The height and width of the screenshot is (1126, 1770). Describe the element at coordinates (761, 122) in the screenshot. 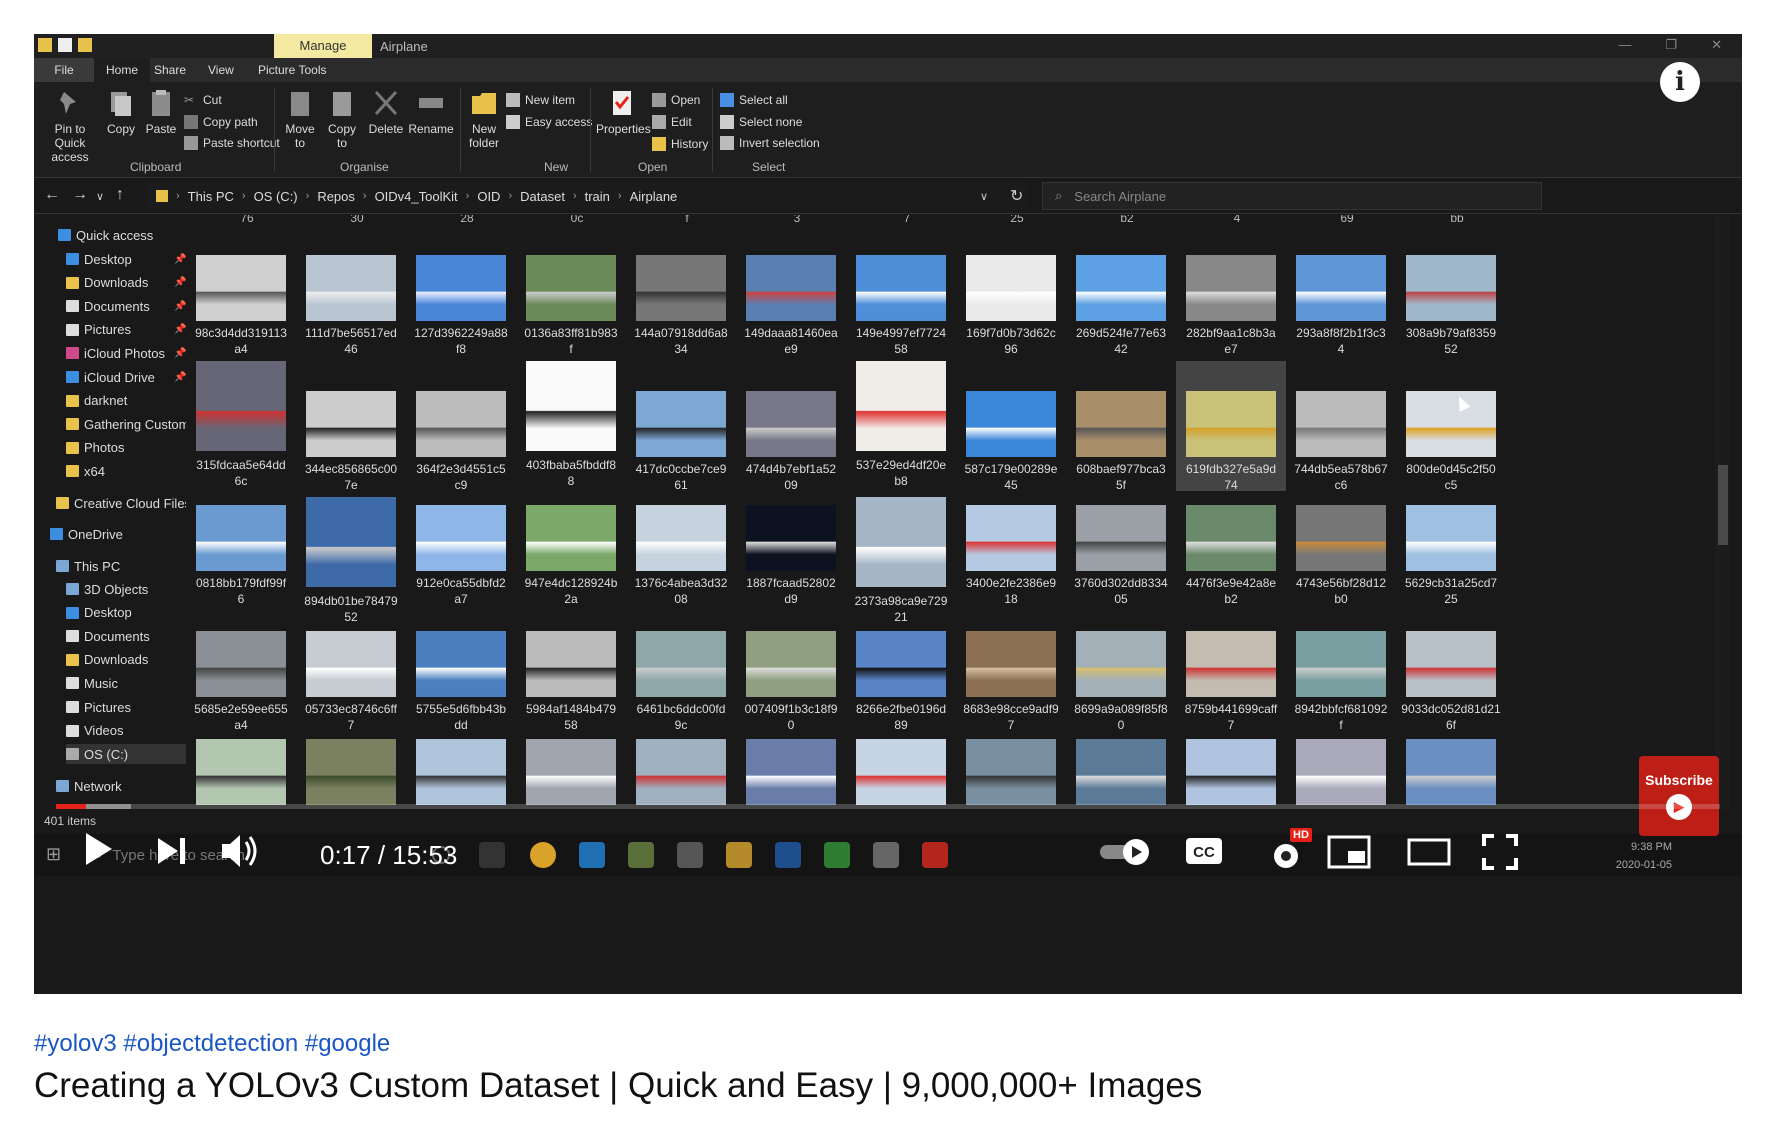

I see `select-none-button: Select none` at that location.